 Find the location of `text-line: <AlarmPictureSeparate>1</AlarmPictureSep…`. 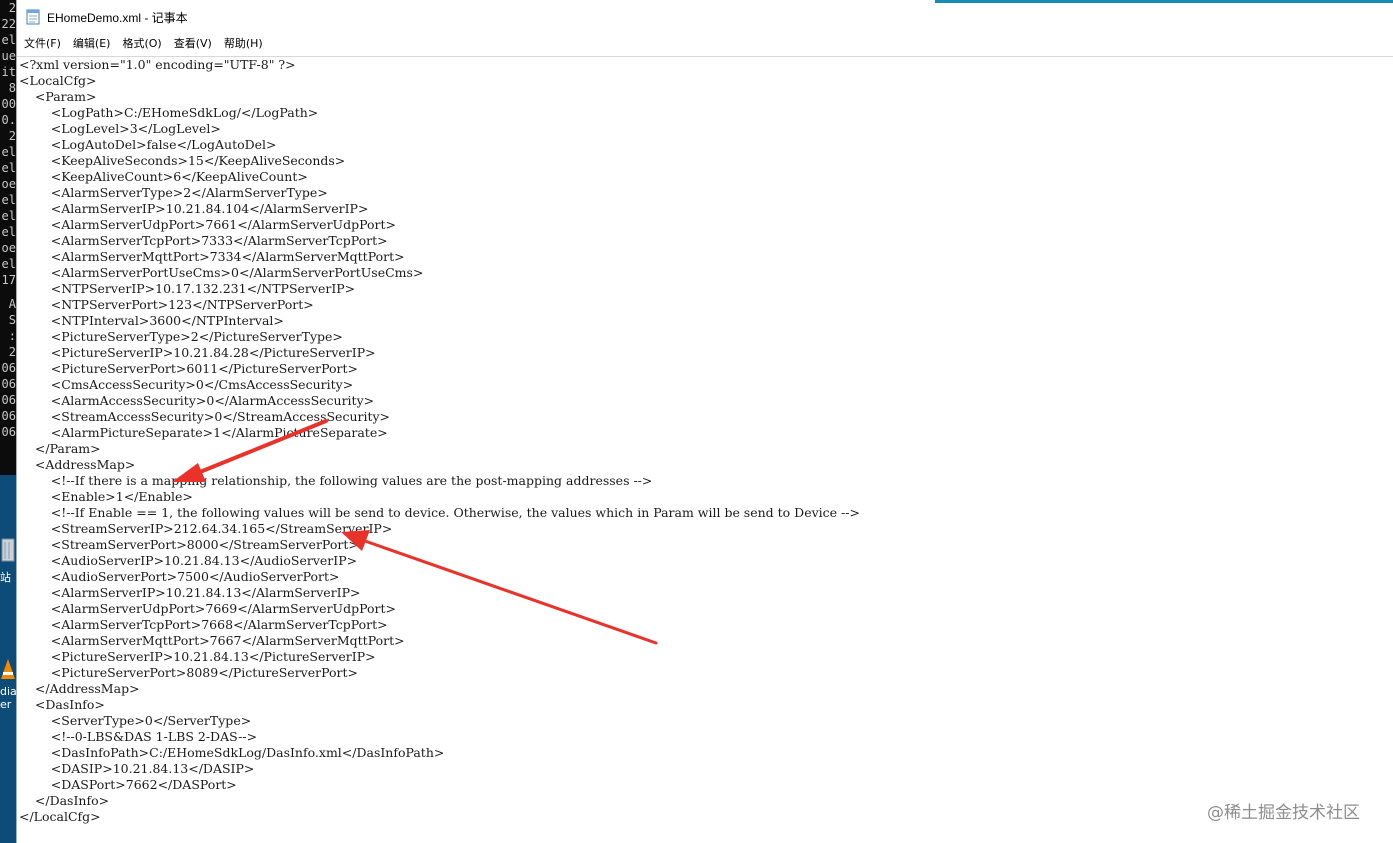

text-line: <AlarmPictureSeparate>1</AlarmPictureSep… is located at coordinates (203, 432).